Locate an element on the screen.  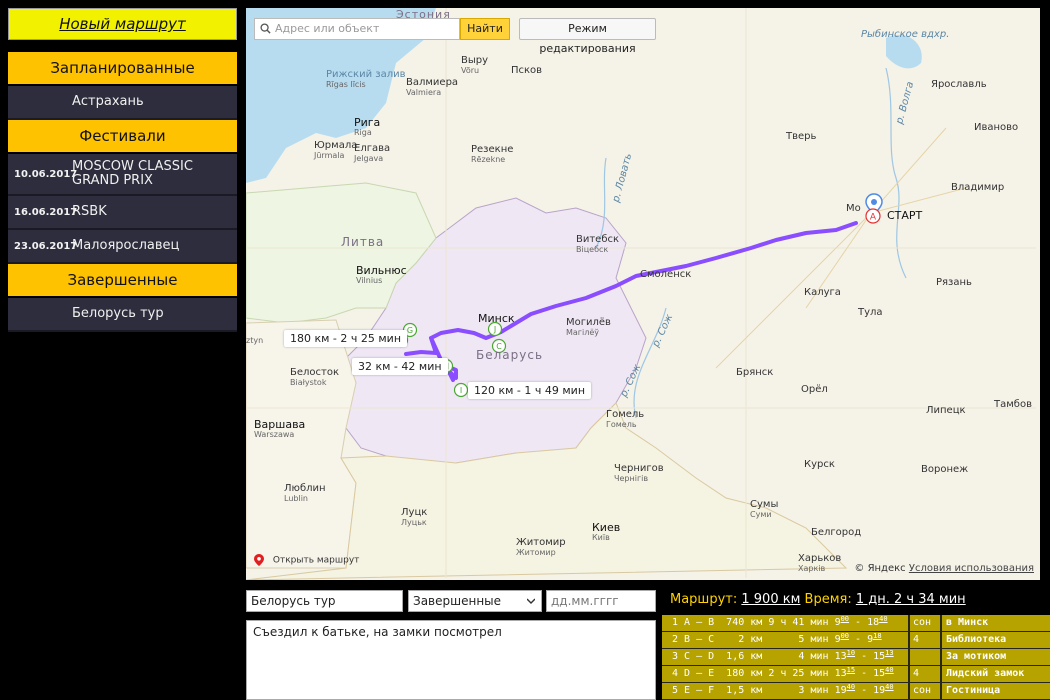
route-date: 23.06.2017 is located at coordinates (46, 246).